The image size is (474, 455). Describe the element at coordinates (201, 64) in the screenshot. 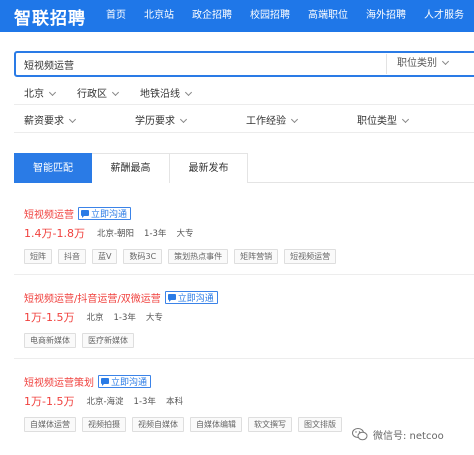

I see `search-input` at that location.